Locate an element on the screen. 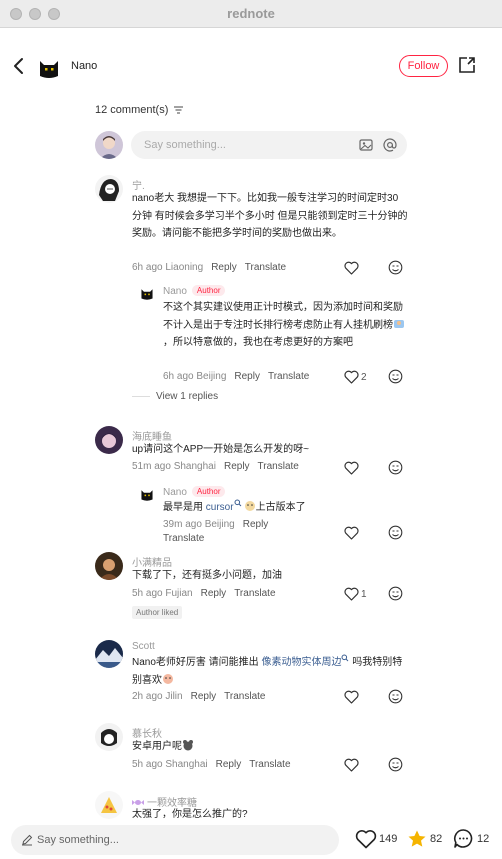  author-badge: Author is located at coordinates (208, 290).